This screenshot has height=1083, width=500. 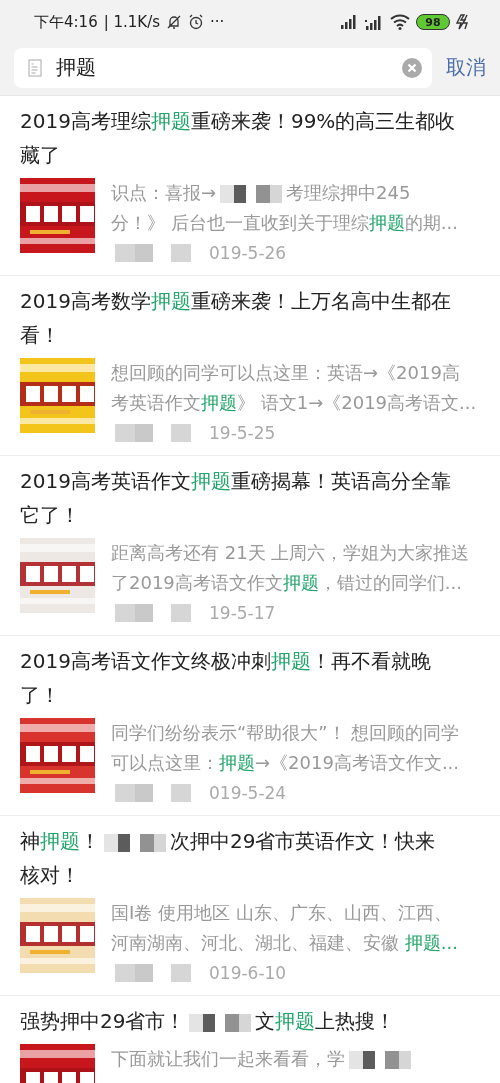 I want to click on result-title: 强势押中29省市！ 文押题上热搜！, so click(x=250, y=1021).